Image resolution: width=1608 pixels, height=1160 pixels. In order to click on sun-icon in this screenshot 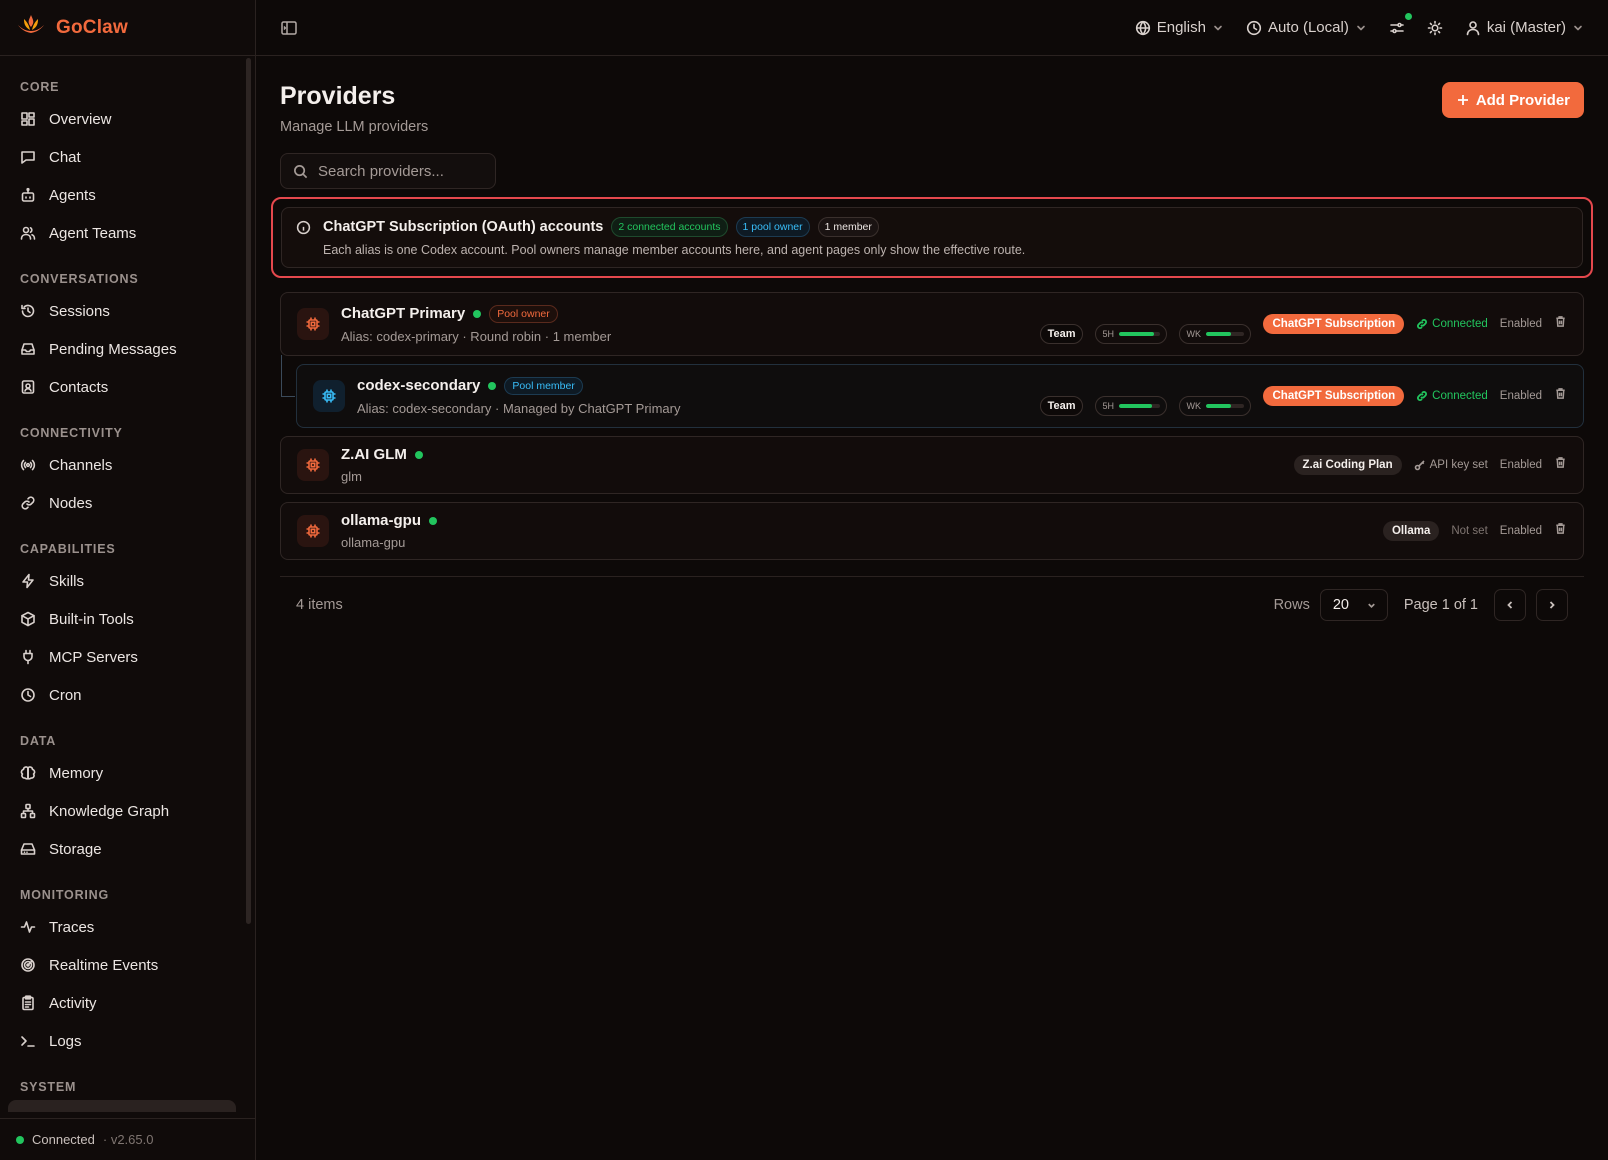, I will do `click(1435, 27)`.